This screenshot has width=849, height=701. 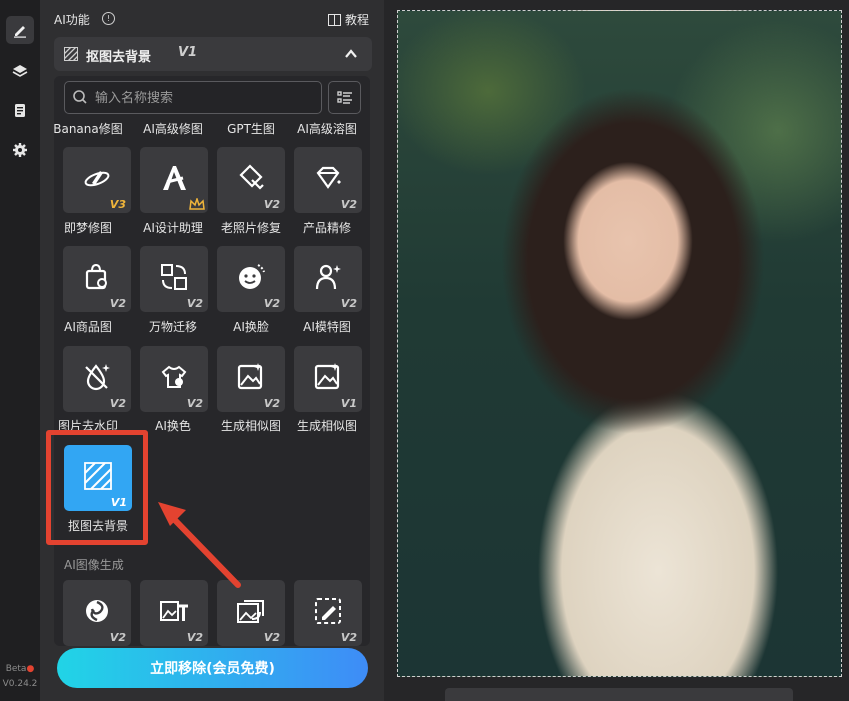 I want to click on layers-icon, so click(x=20, y=71).